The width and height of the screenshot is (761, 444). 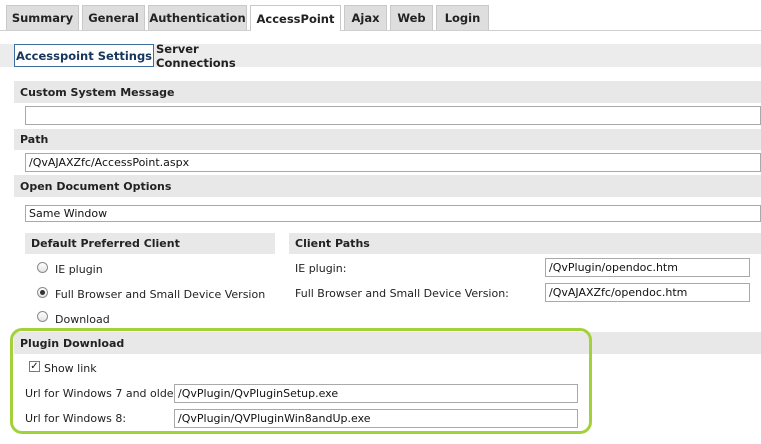 I want to click on client-paths-header: Client Paths, so click(x=525, y=243).